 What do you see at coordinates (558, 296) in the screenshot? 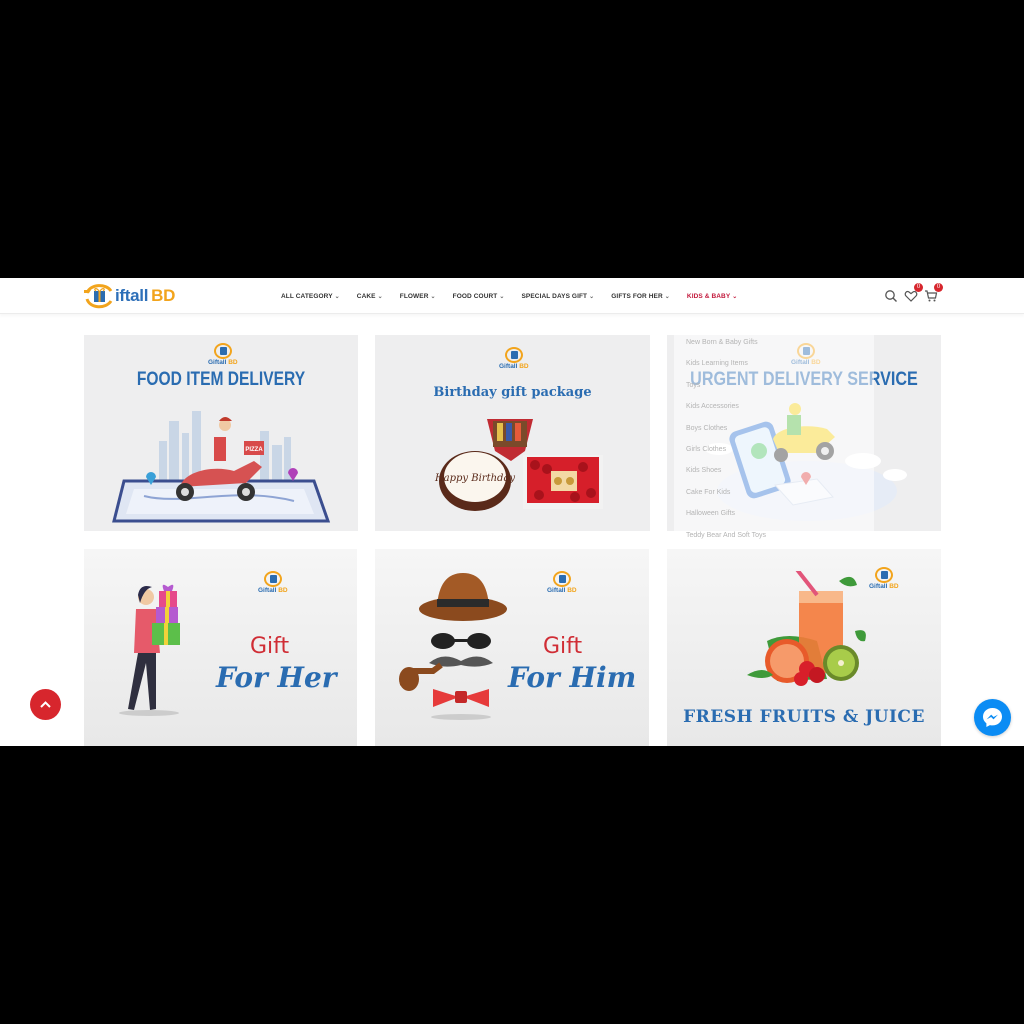
I see `nav-special-days-gift: SPECIAL DAYS GIFT ⌄` at bounding box center [558, 296].